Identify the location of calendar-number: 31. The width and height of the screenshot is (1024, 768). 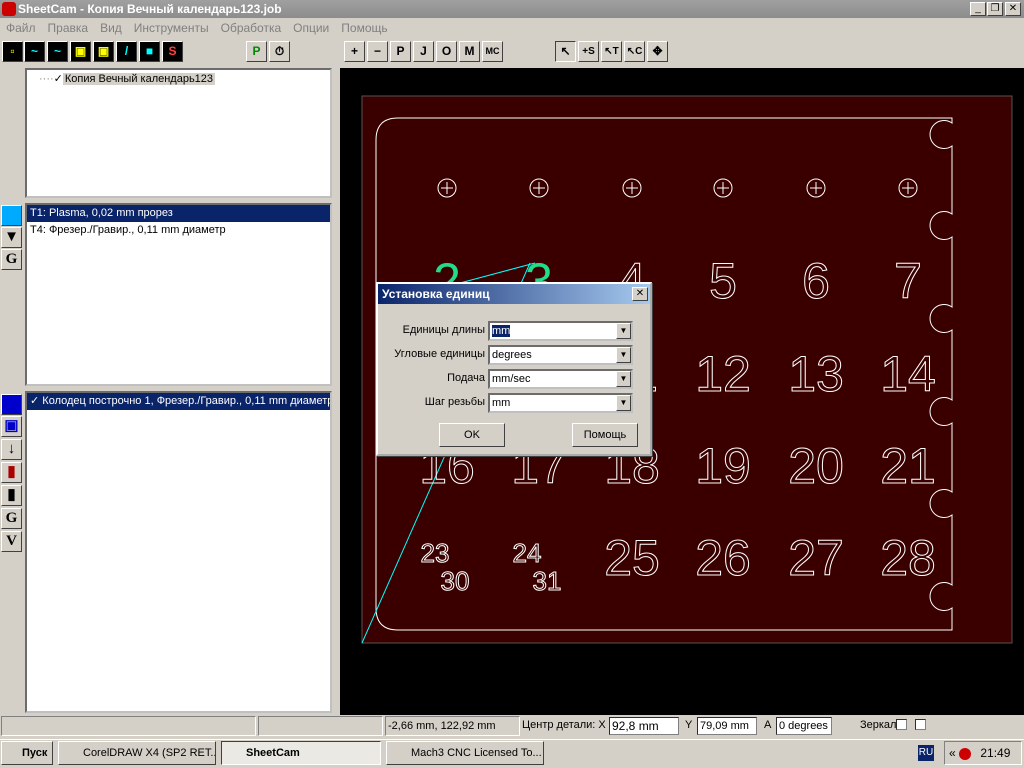
(547, 581).